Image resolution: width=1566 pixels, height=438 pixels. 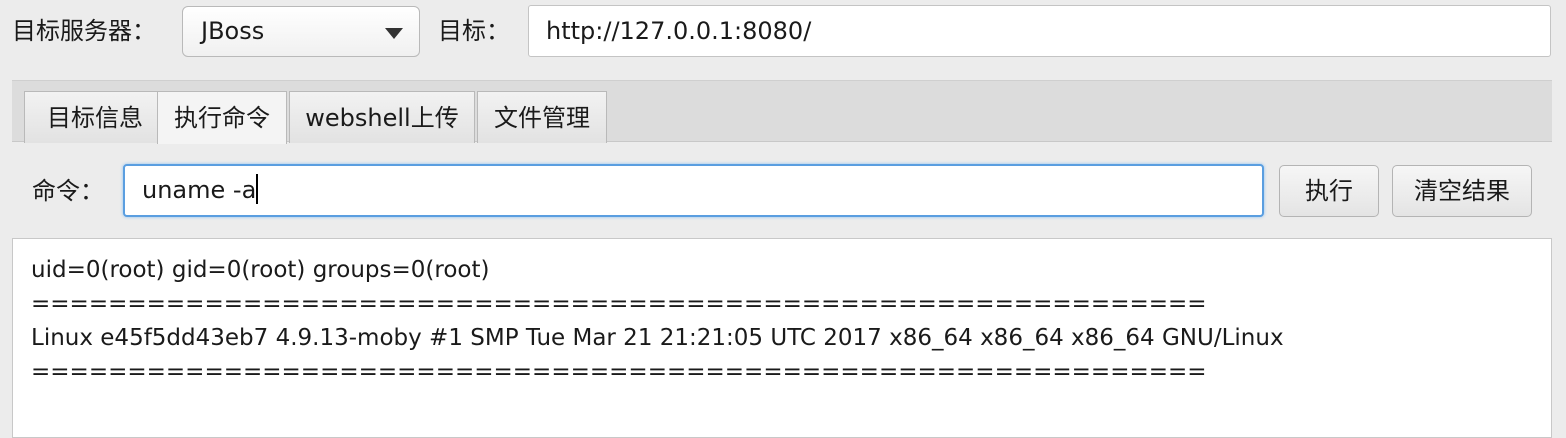 I want to click on text-caret, so click(x=257, y=189).